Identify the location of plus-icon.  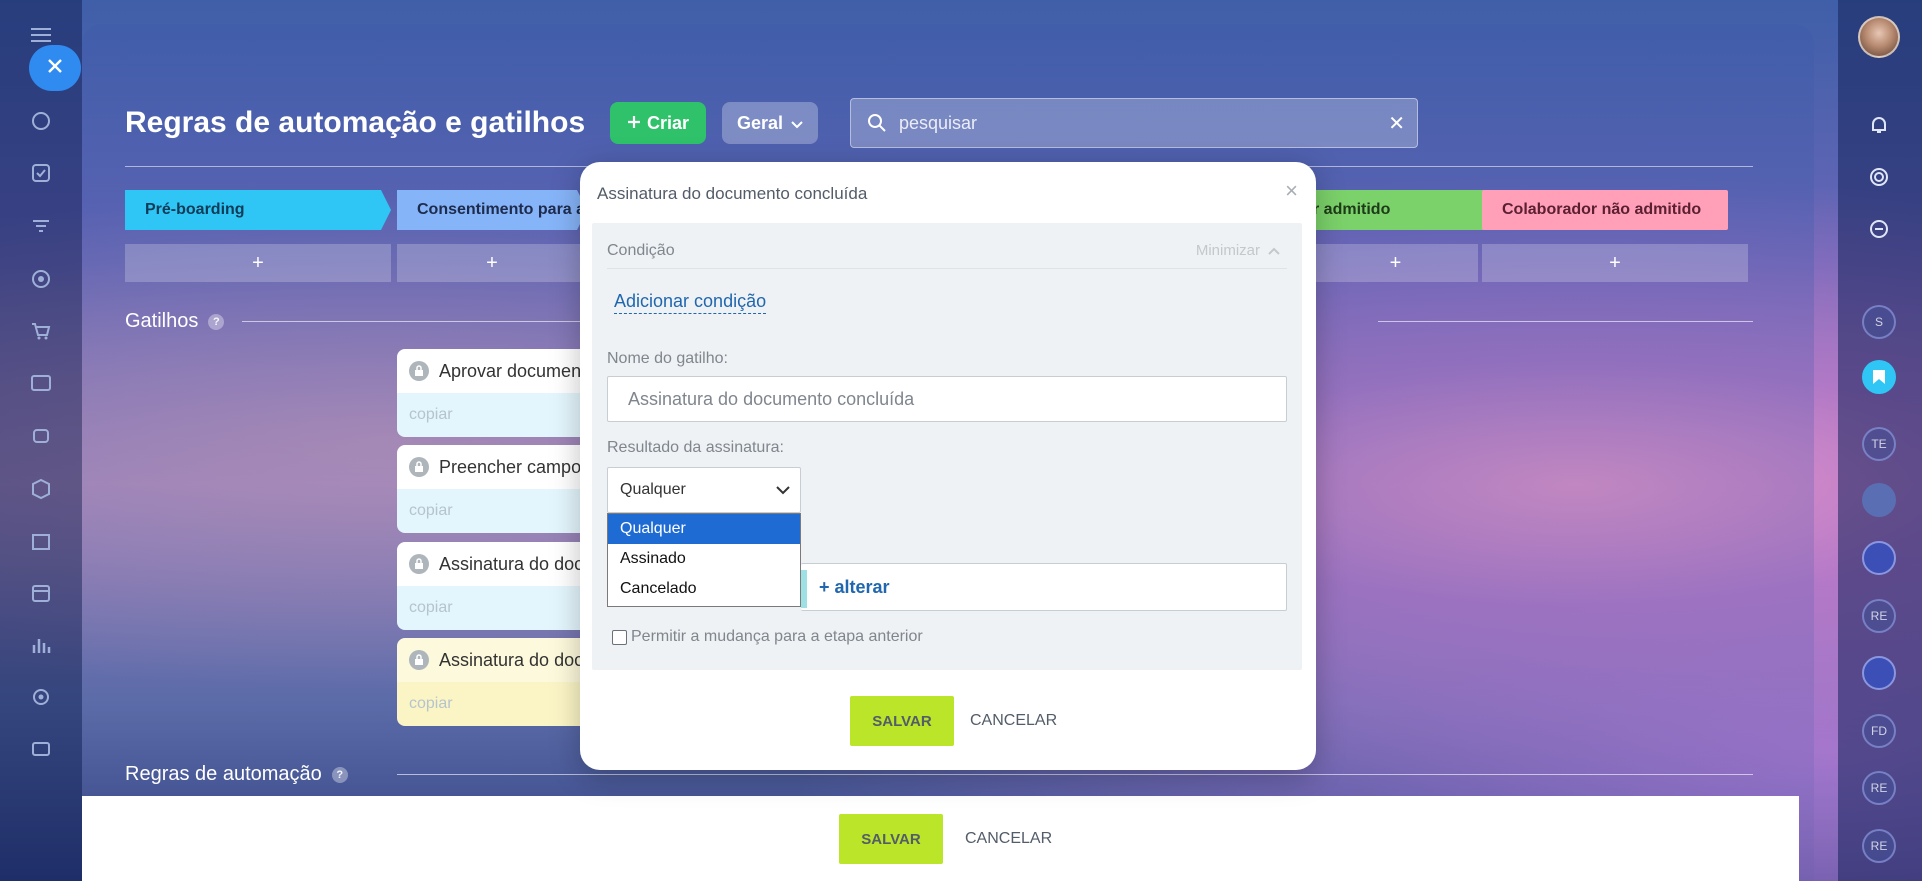
(634, 123).